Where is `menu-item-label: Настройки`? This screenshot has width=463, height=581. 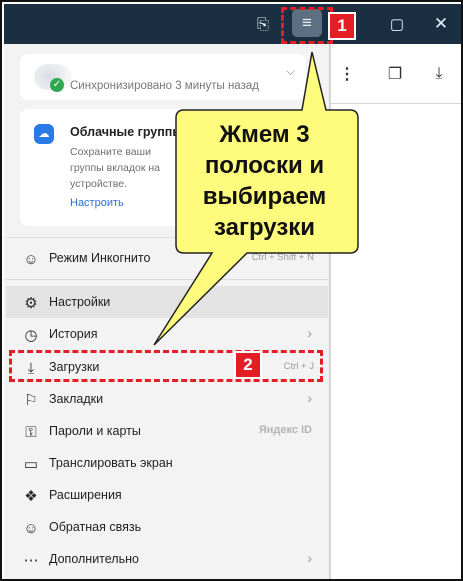 menu-item-label: Настройки is located at coordinates (80, 302).